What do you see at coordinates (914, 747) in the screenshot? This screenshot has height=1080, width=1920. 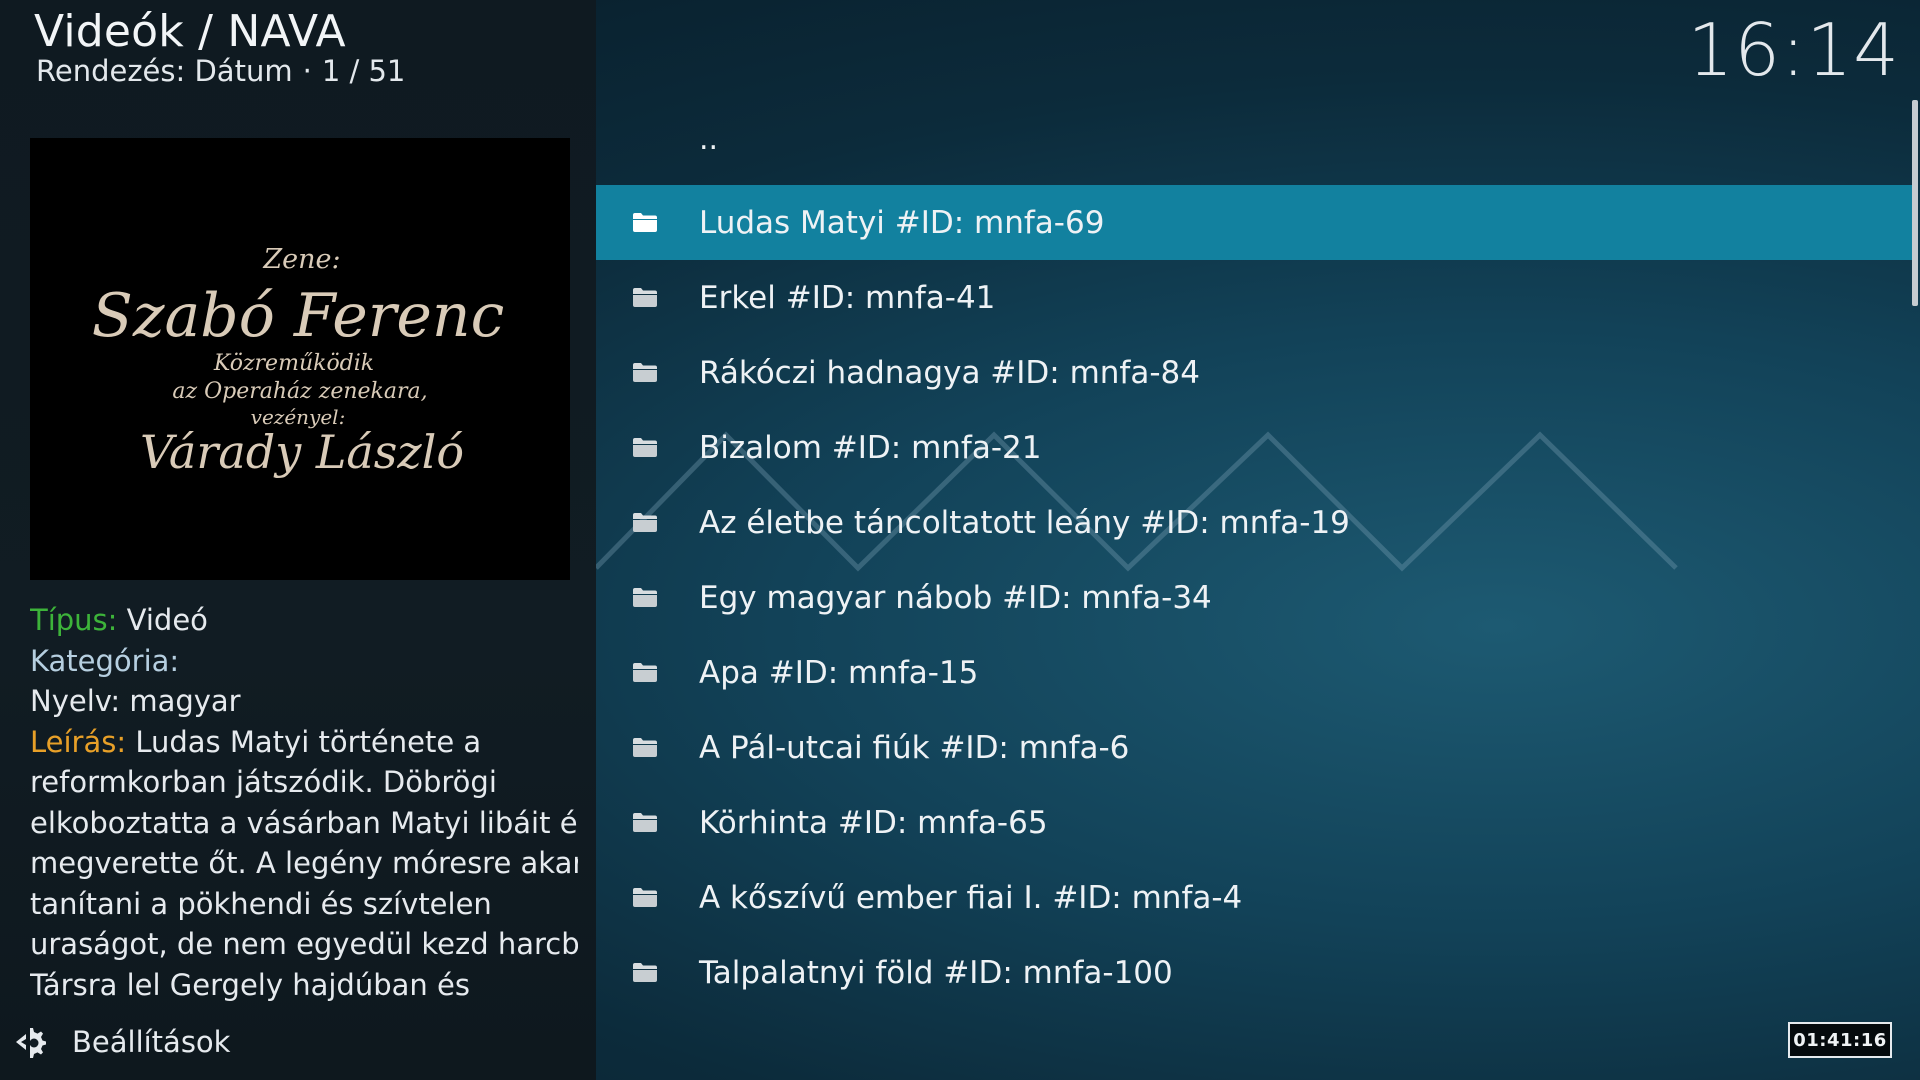 I see `list-item-label: A Pál-utcai fiúk #ID: mnfa-6` at bounding box center [914, 747].